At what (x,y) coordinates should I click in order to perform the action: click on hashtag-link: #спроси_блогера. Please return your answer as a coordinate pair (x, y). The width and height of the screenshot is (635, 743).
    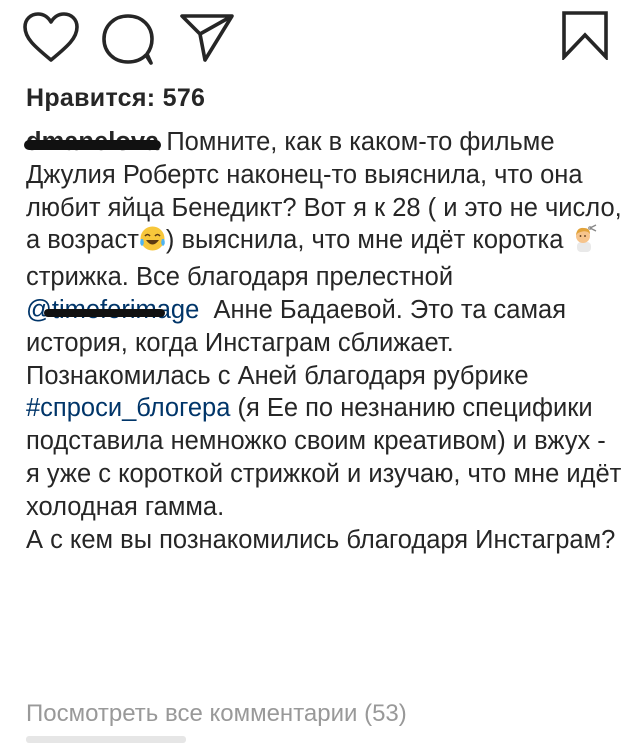
    Looking at the image, I should click on (128, 408).